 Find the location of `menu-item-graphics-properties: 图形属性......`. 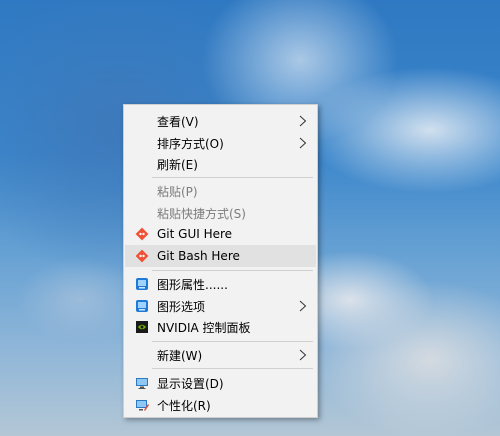

menu-item-graphics-properties: 图形属性...... is located at coordinates (220, 284).